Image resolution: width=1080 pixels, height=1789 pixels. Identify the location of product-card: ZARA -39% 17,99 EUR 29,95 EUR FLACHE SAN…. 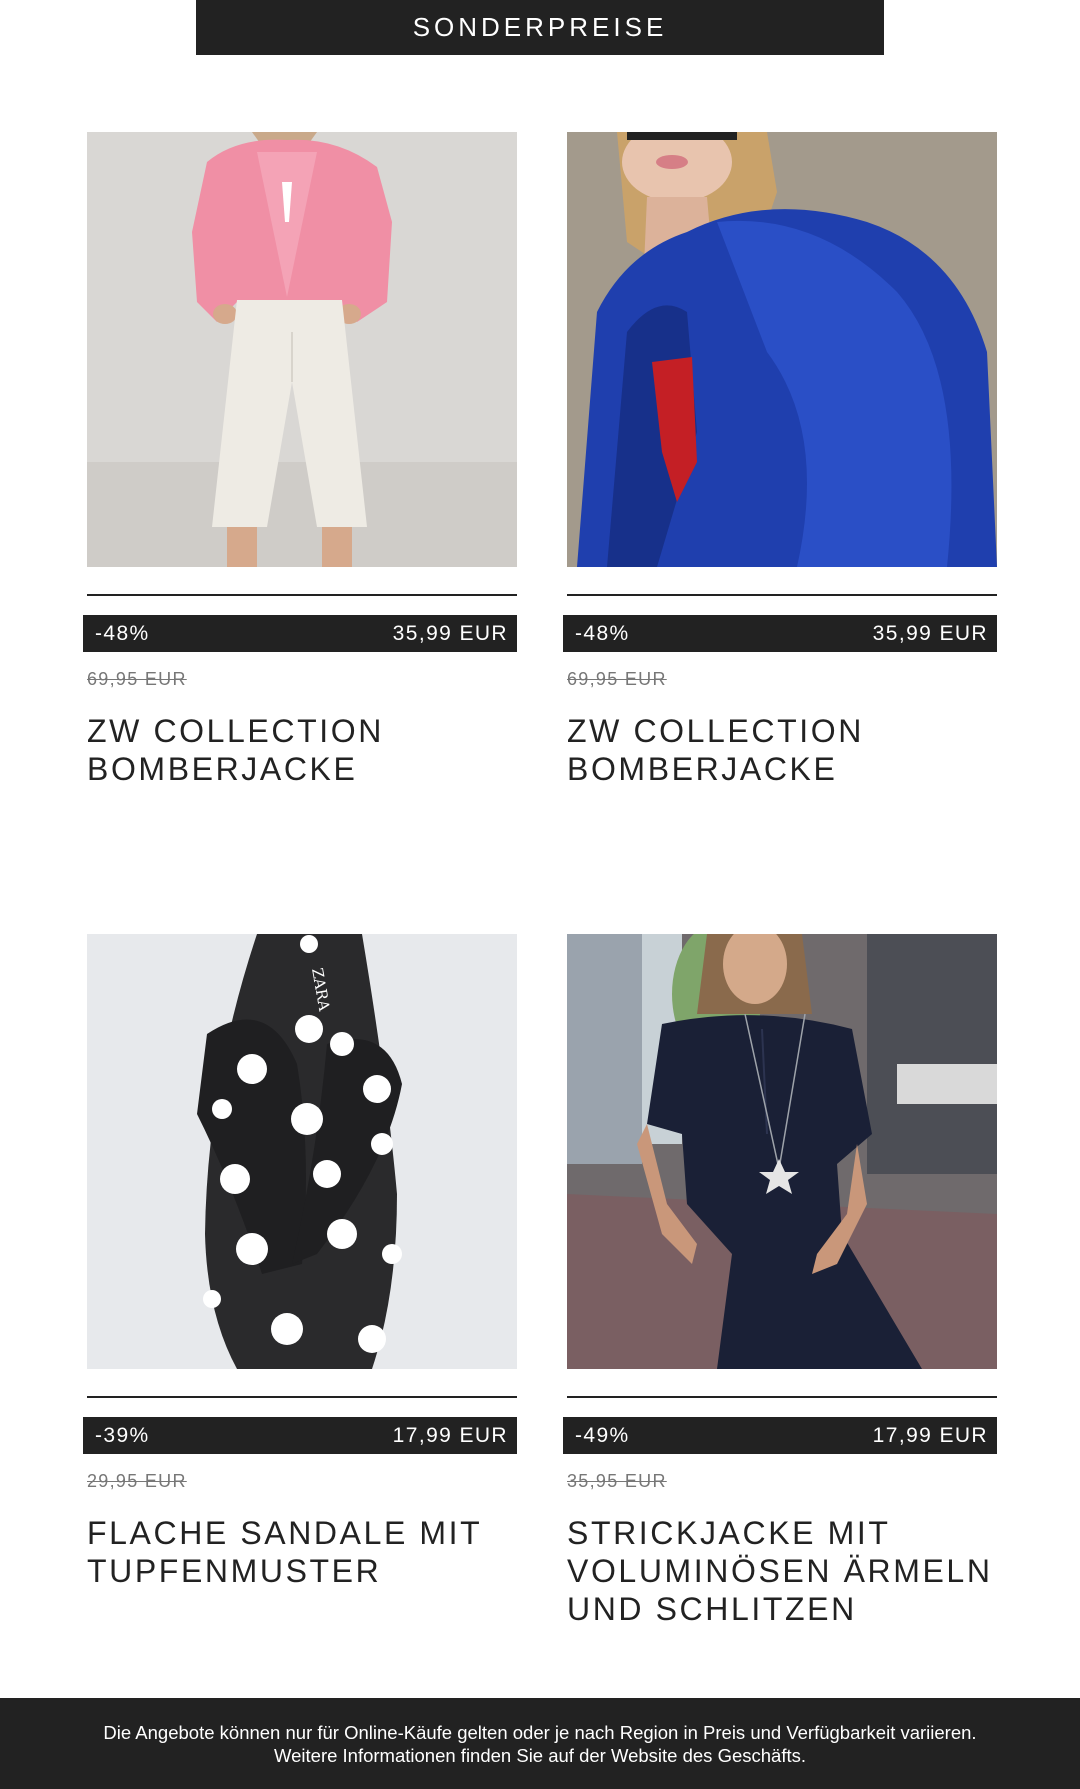
(300, 1262).